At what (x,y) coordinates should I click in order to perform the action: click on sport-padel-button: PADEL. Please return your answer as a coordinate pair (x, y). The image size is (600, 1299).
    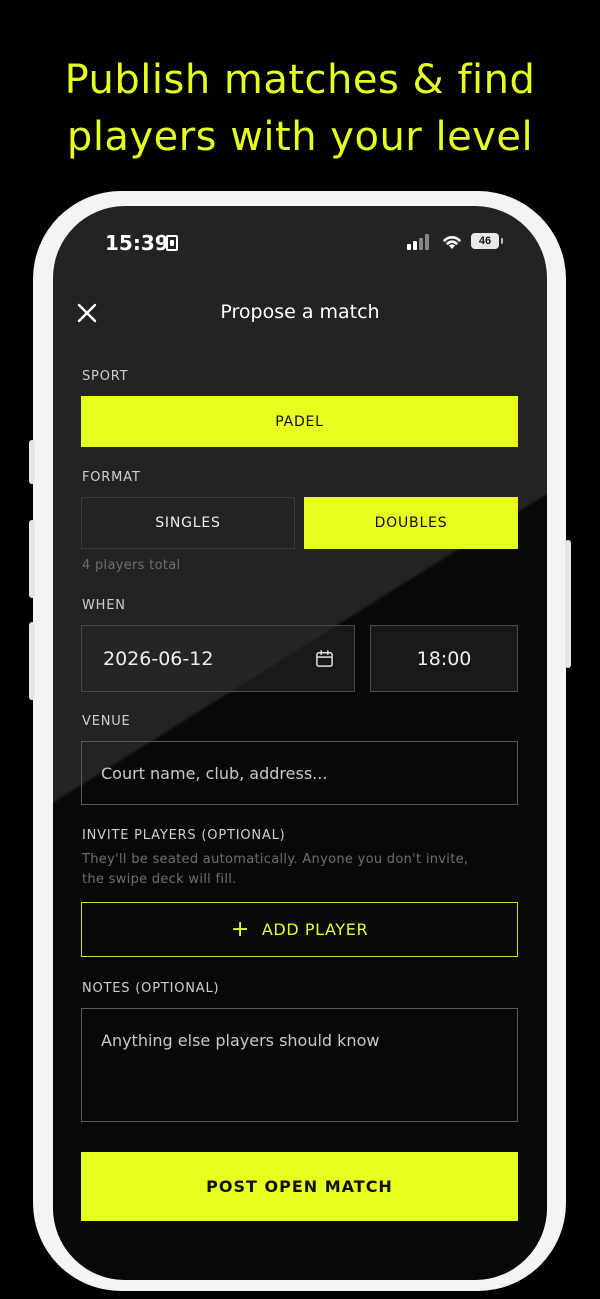
    Looking at the image, I should click on (299, 421).